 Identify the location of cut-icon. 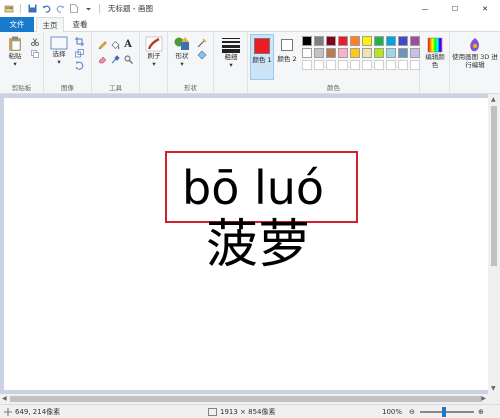
(35, 42).